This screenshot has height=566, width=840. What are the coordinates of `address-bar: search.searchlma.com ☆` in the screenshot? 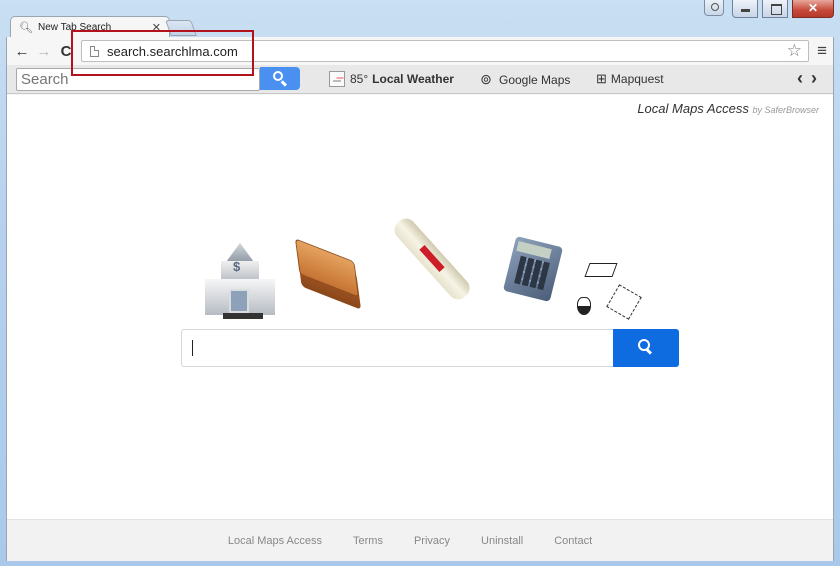 It's located at (445, 51).